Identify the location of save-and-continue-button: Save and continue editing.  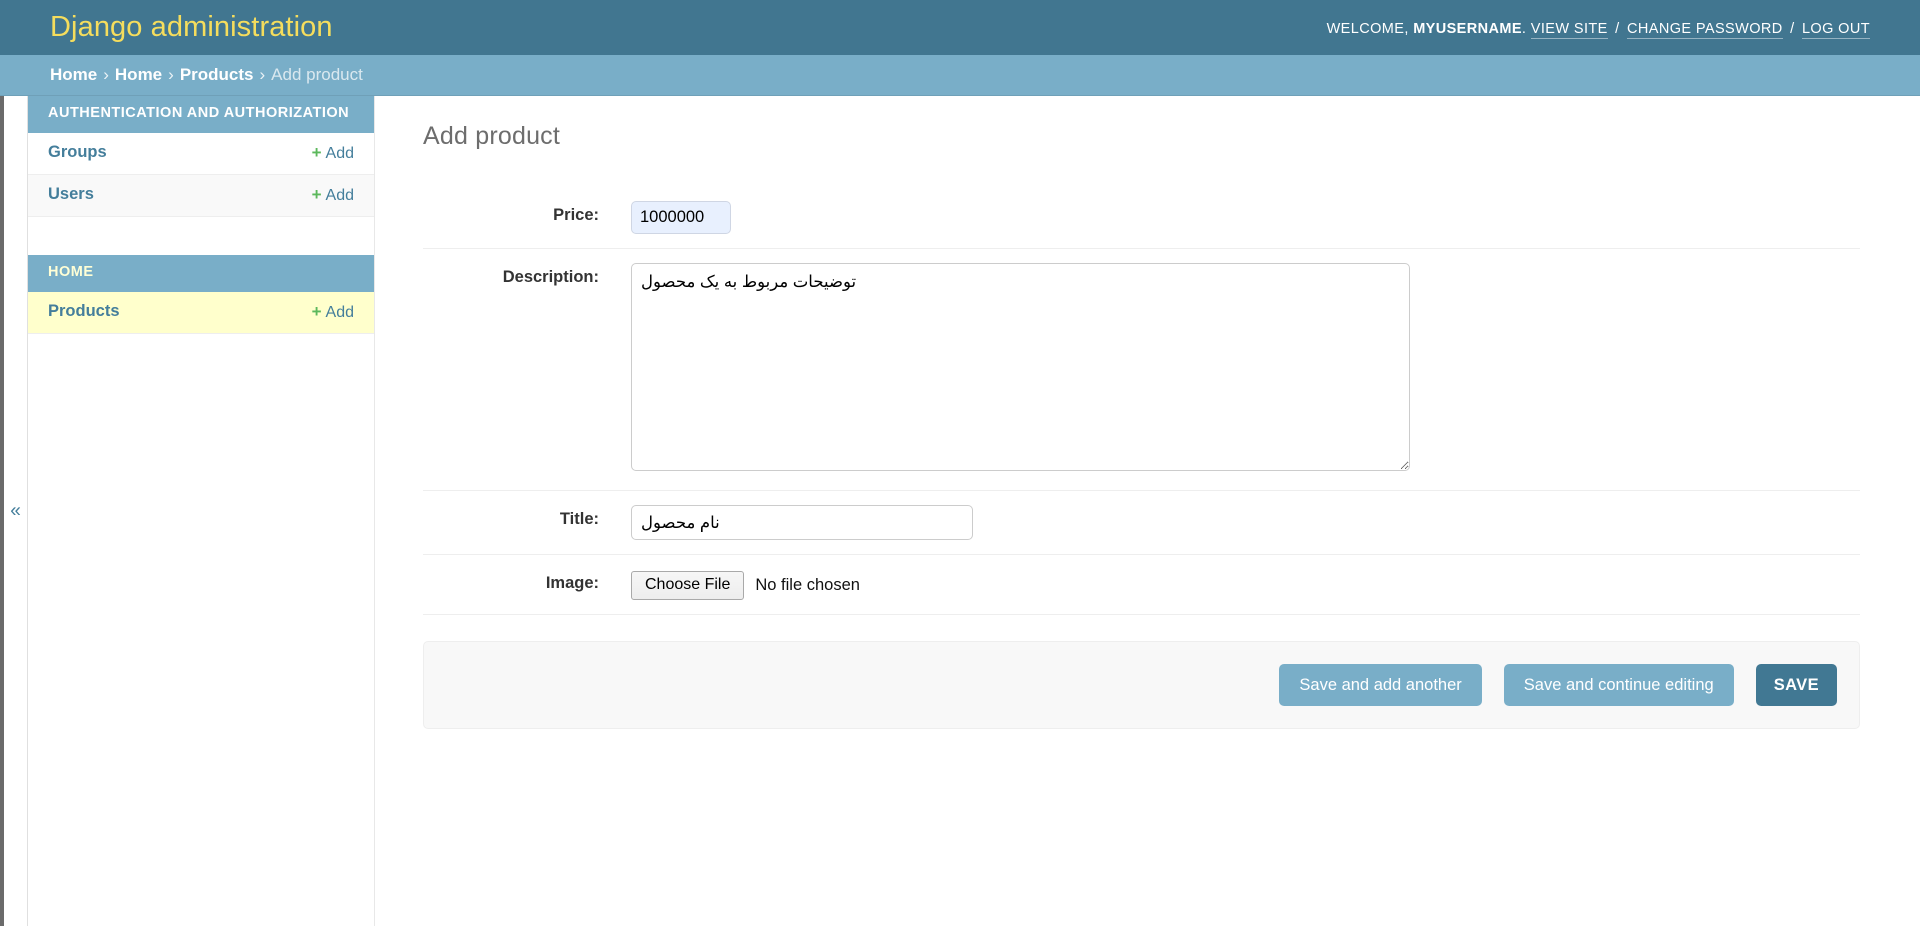
(1618, 685).